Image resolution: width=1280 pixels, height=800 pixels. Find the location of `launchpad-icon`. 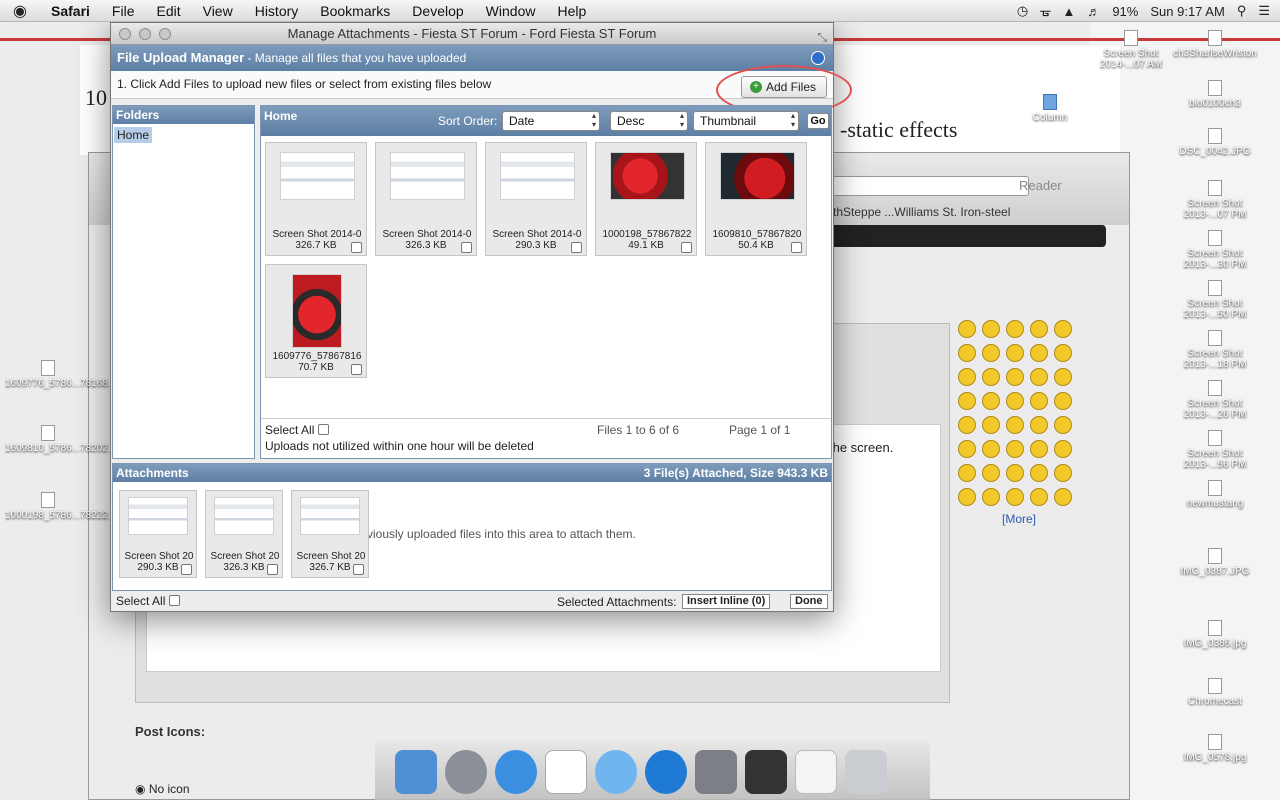

launchpad-icon is located at coordinates (466, 772).